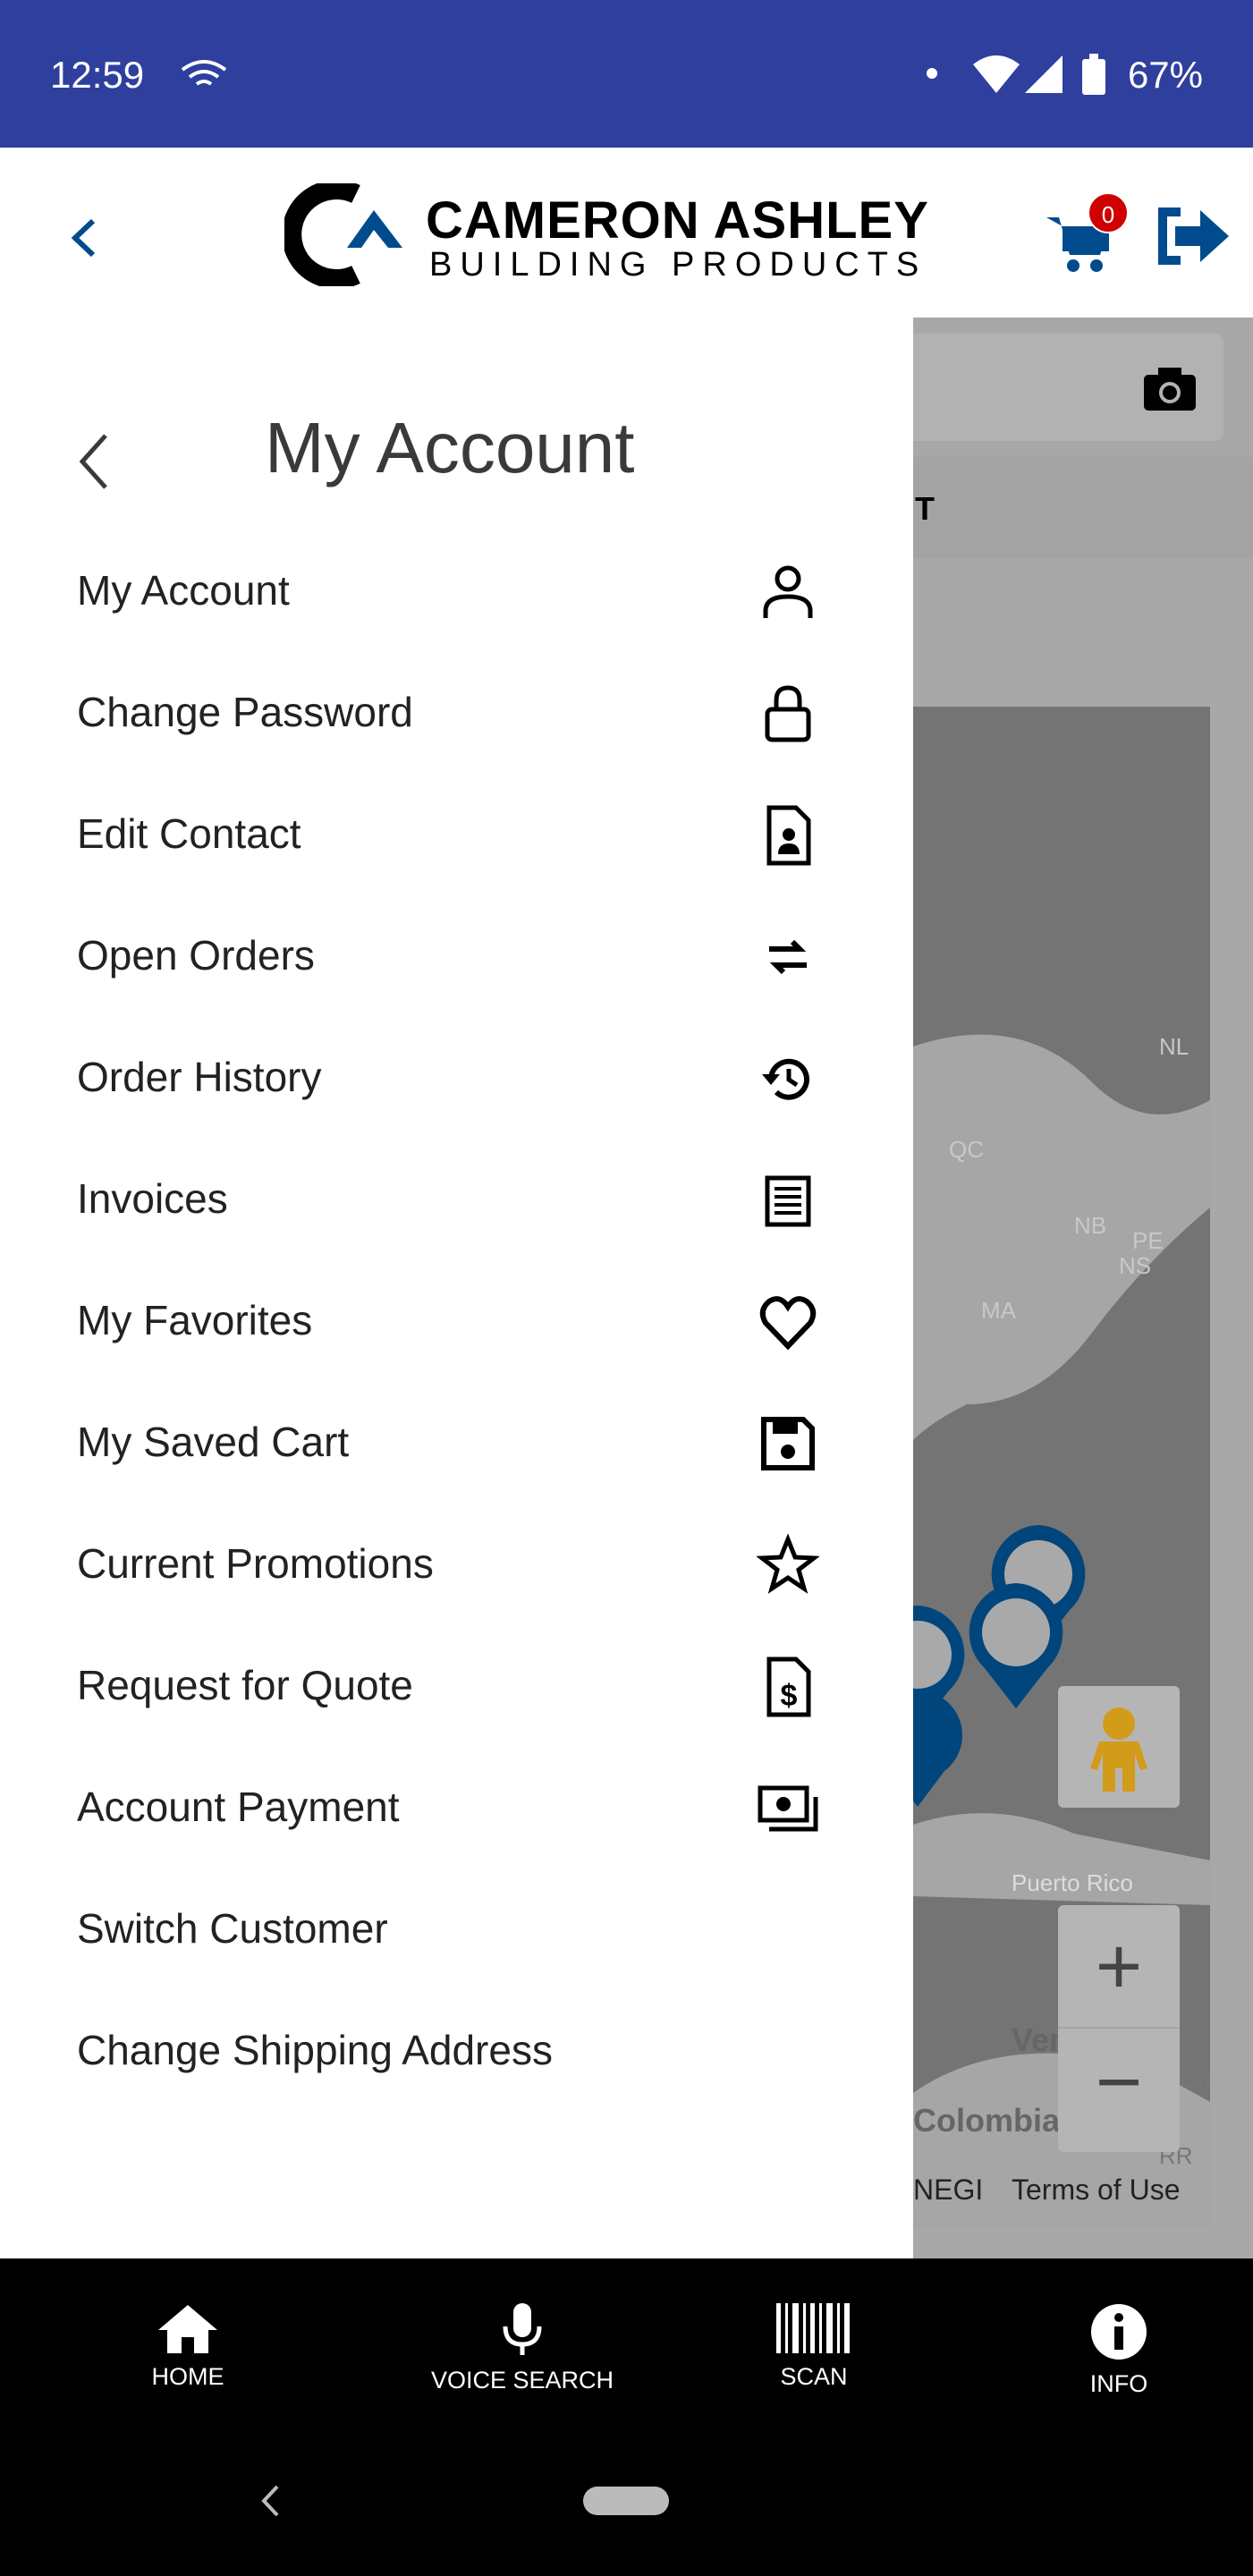 The image size is (1253, 2576). I want to click on menu-item-label: Account Payment, so click(238, 1807).